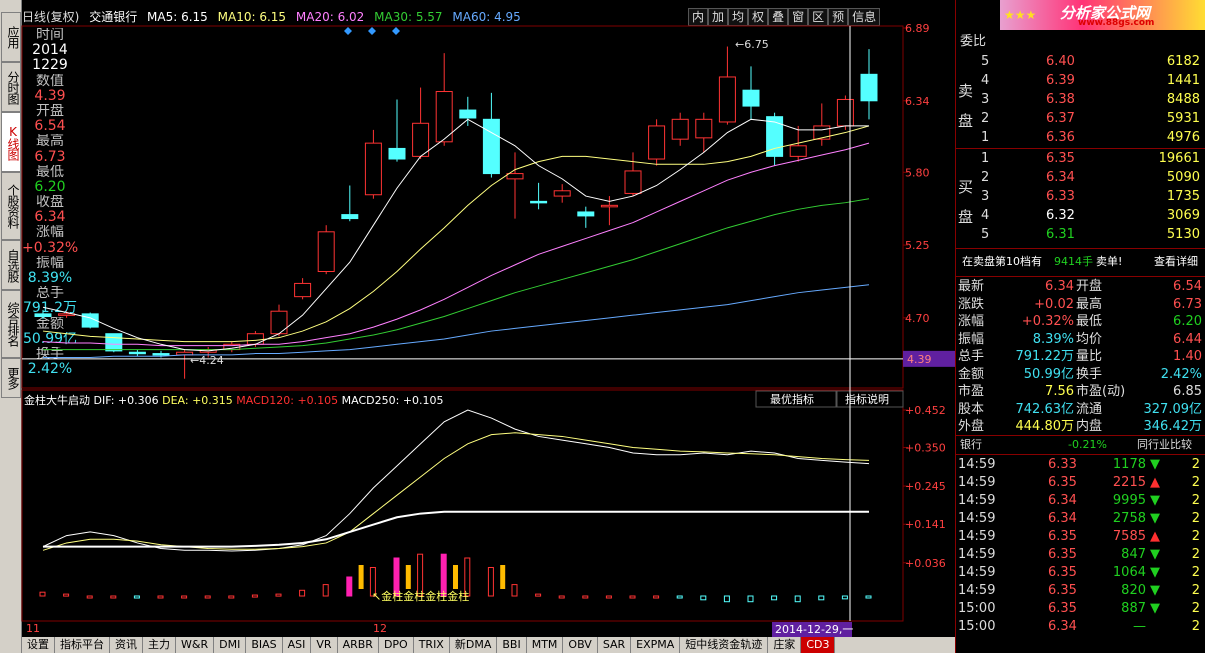 The height and width of the screenshot is (653, 1205). Describe the element at coordinates (1183, 177) in the screenshot. I see `level-volume: 5090` at that location.